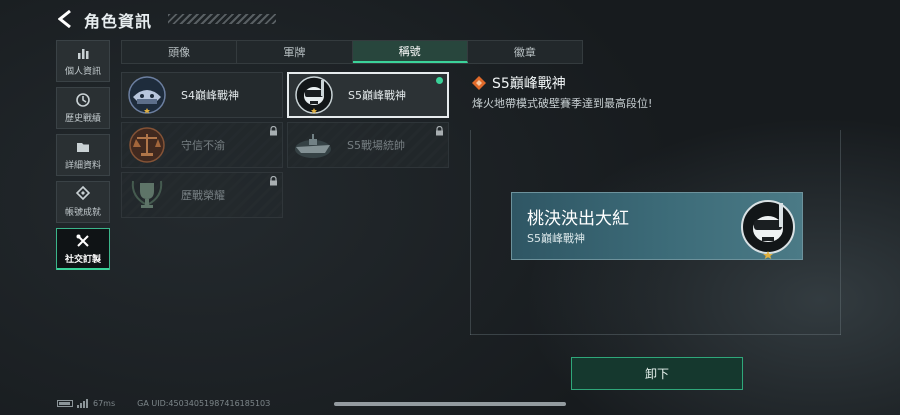 Image resolution: width=900 pixels, height=415 pixels. I want to click on sidebar-item-label: 詳細資料, so click(82, 166).